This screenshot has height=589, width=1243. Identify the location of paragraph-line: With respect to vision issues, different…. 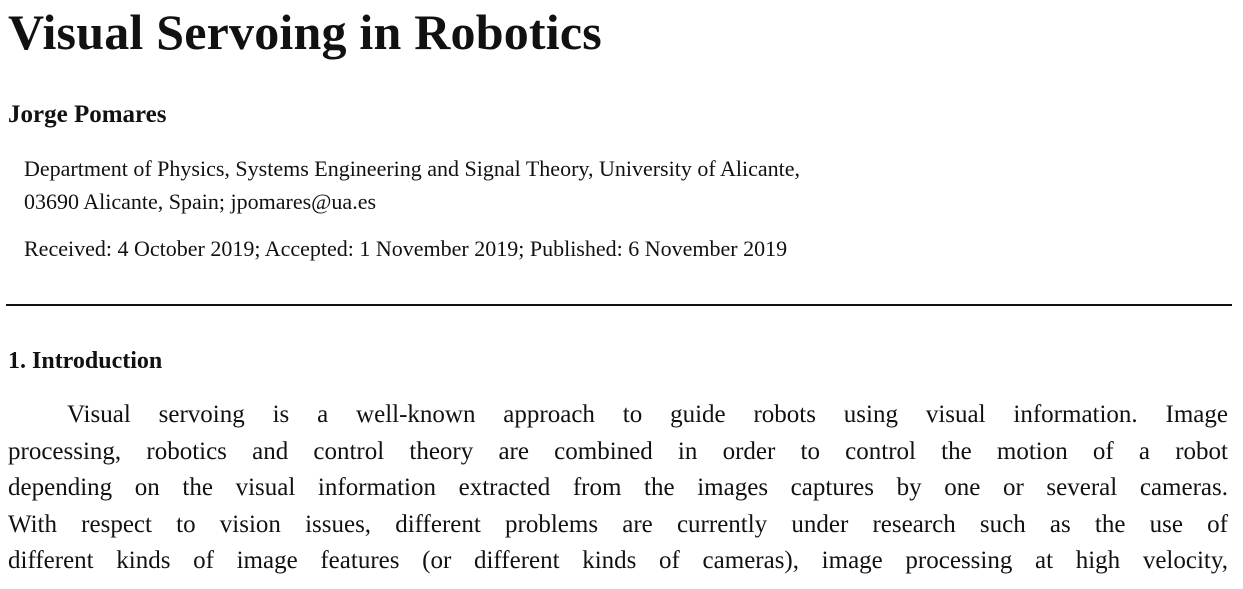
(618, 524).